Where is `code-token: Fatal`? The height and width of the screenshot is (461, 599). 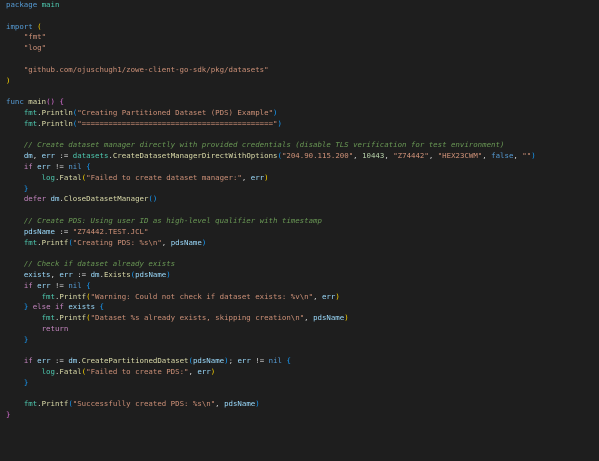
code-token: Fatal is located at coordinates (70, 372).